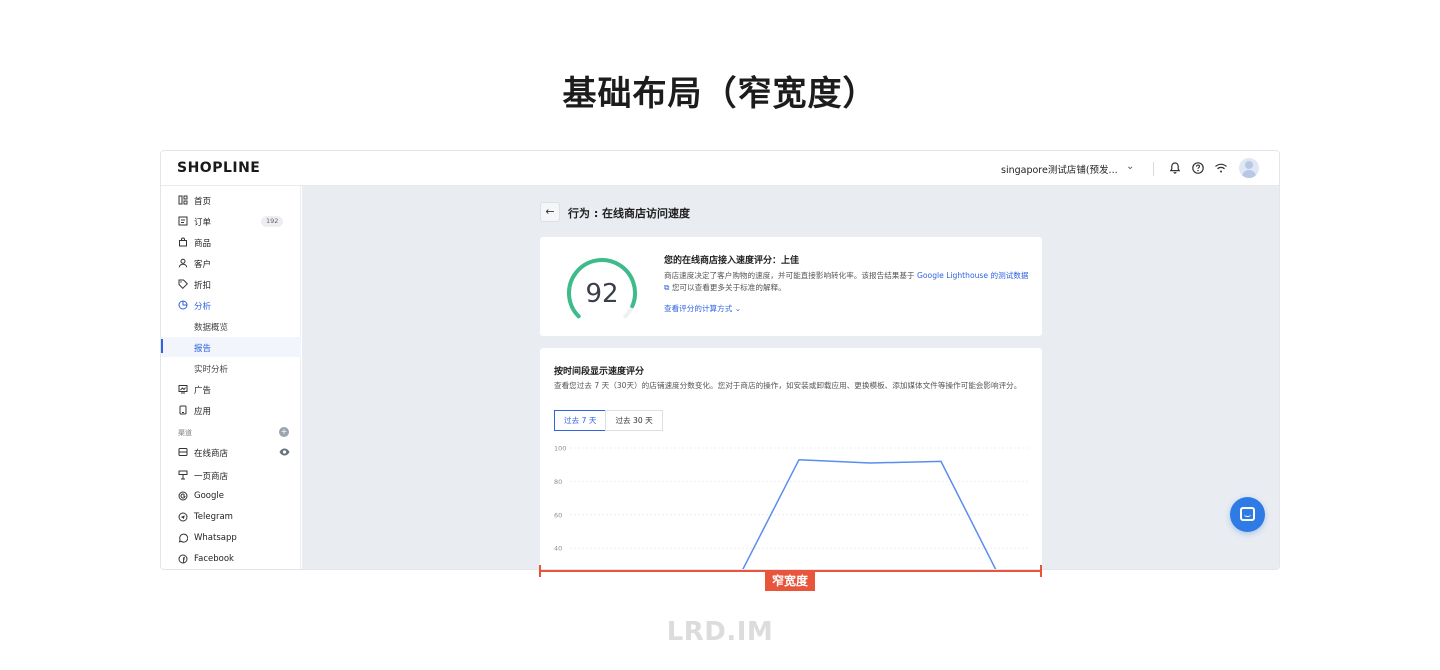 Image resolution: width=1440 pixels, height=670 pixels. I want to click on sidebar-item-online-store: 在线商店, so click(231, 452).